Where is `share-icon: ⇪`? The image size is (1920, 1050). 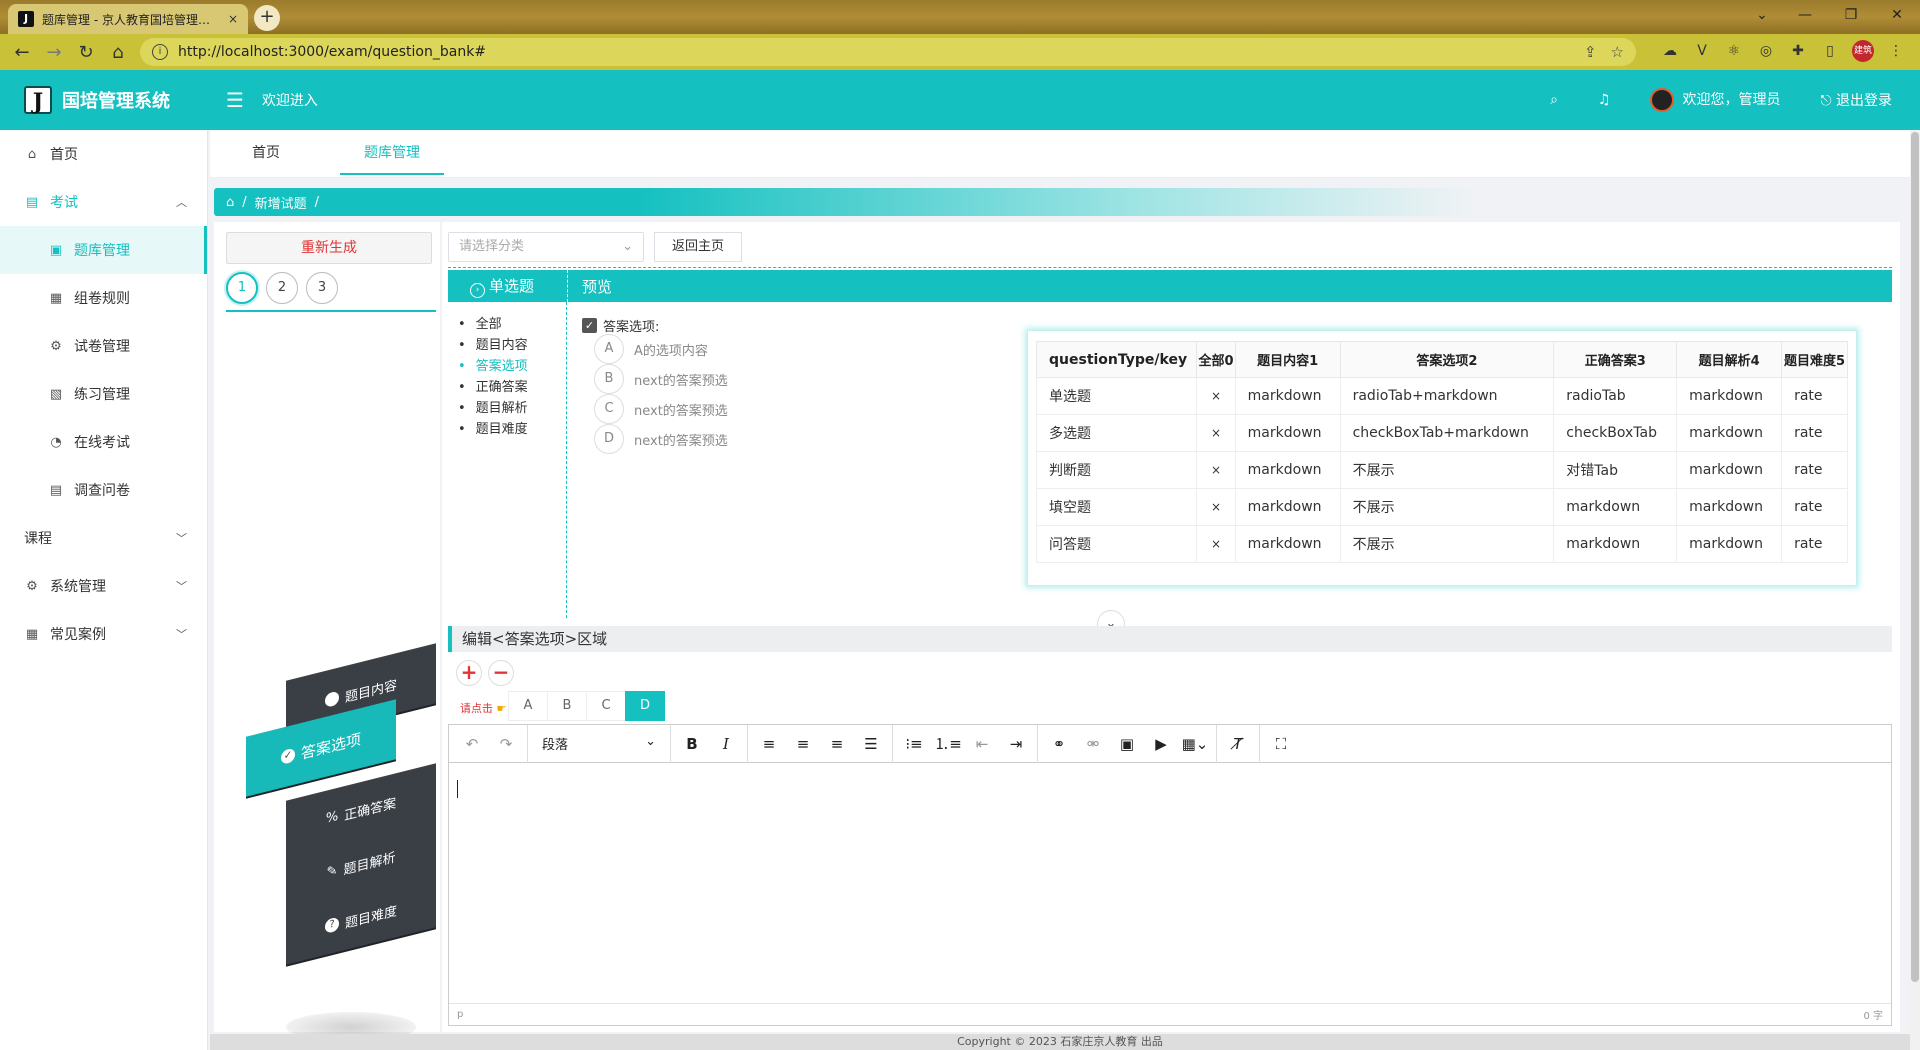
share-icon: ⇪ is located at coordinates (1590, 52).